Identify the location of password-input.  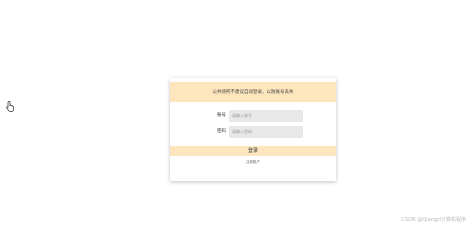
(266, 132).